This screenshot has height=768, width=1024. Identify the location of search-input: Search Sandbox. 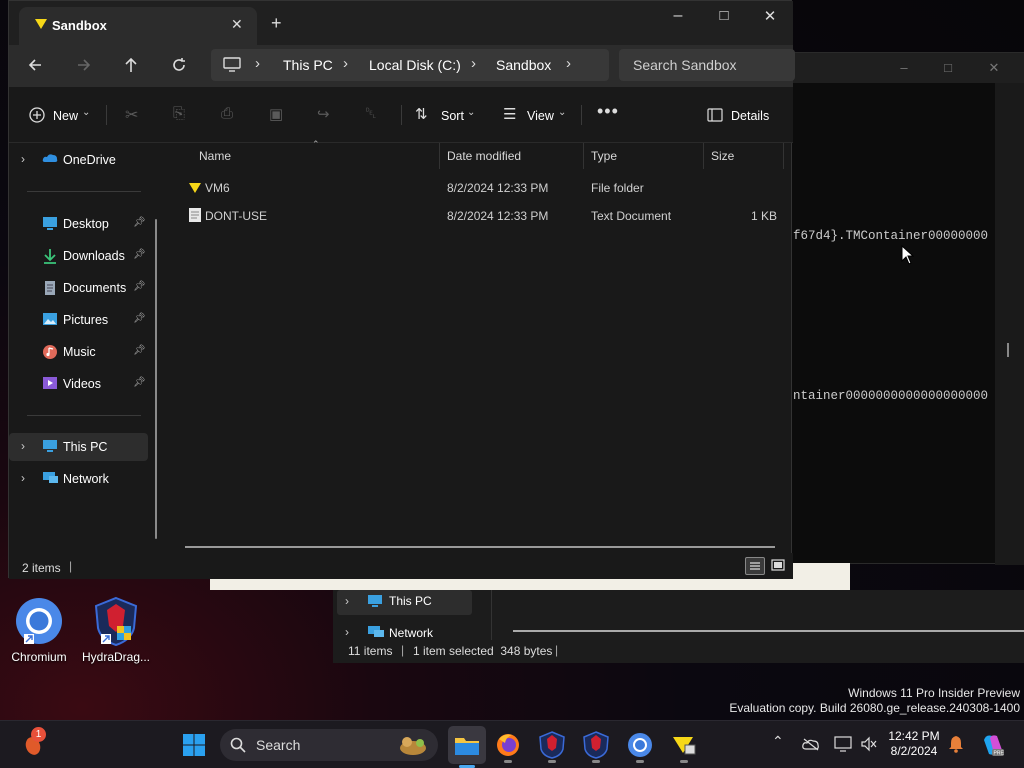
(707, 65).